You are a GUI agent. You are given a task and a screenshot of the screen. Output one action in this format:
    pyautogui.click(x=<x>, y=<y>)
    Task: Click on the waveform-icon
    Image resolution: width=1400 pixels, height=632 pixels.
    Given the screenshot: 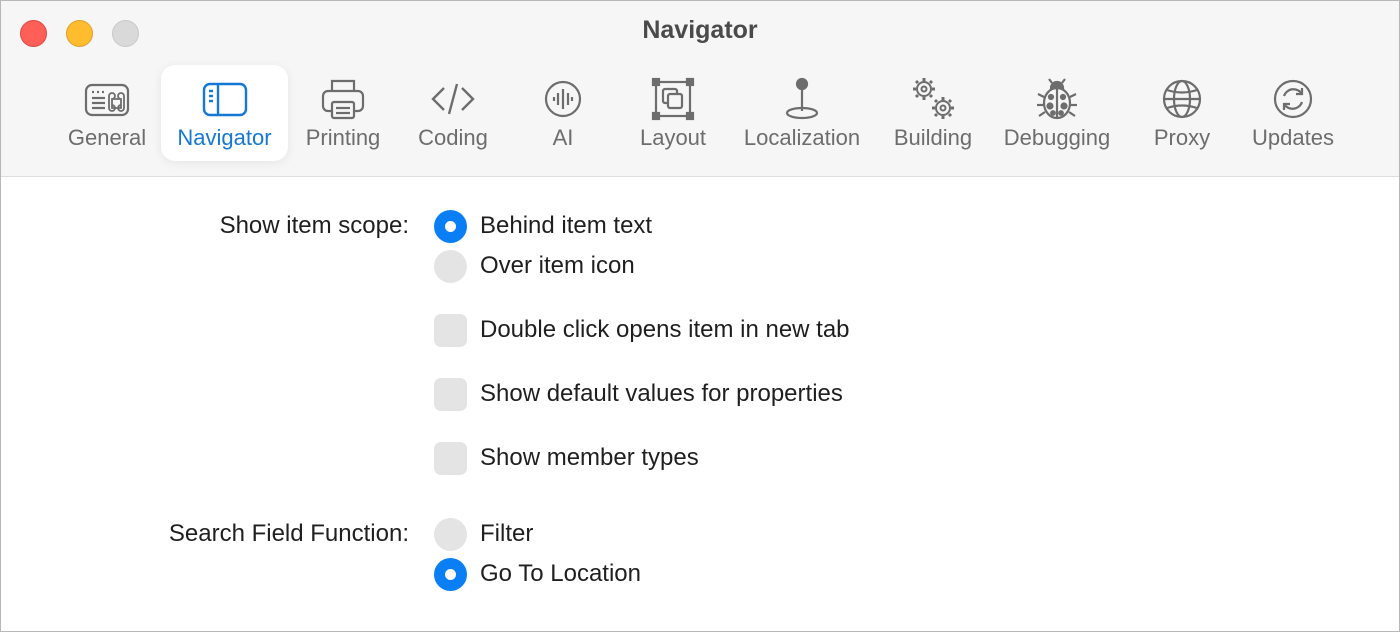 What is the action you would take?
    pyautogui.click(x=563, y=99)
    